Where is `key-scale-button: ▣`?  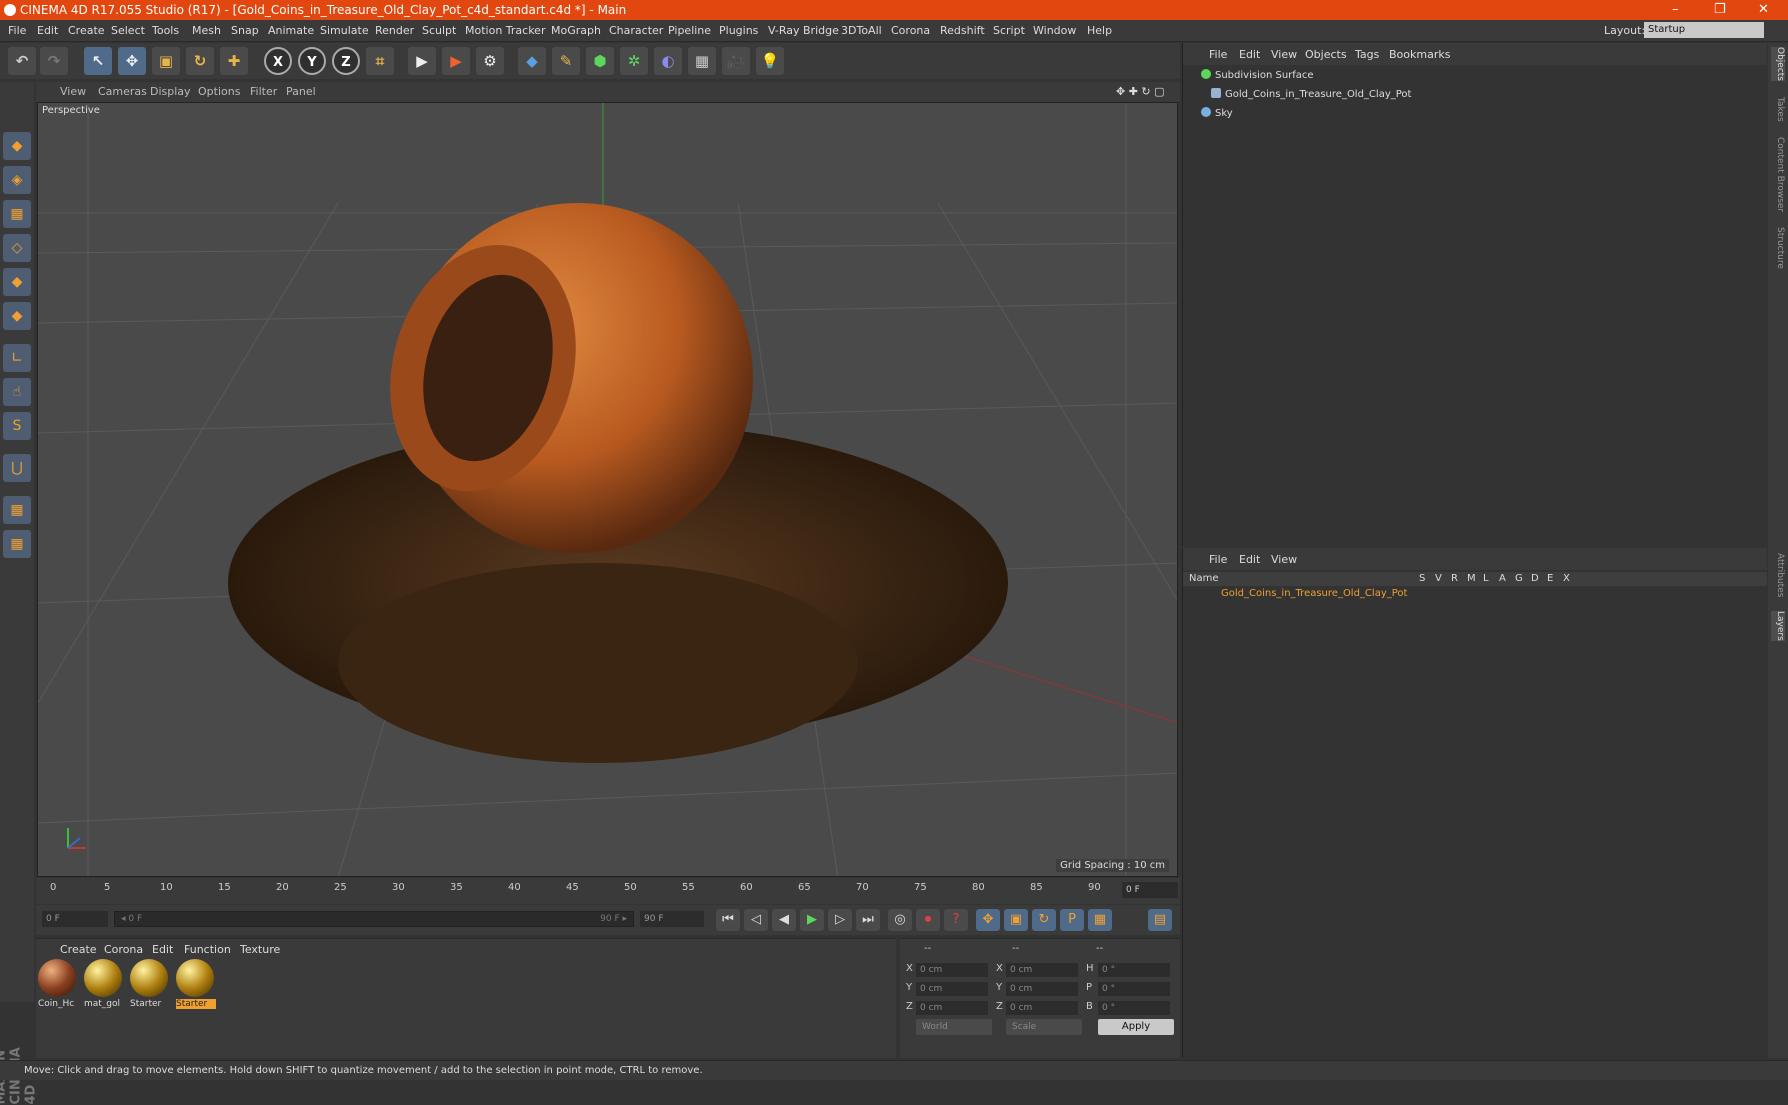 key-scale-button: ▣ is located at coordinates (1016, 920).